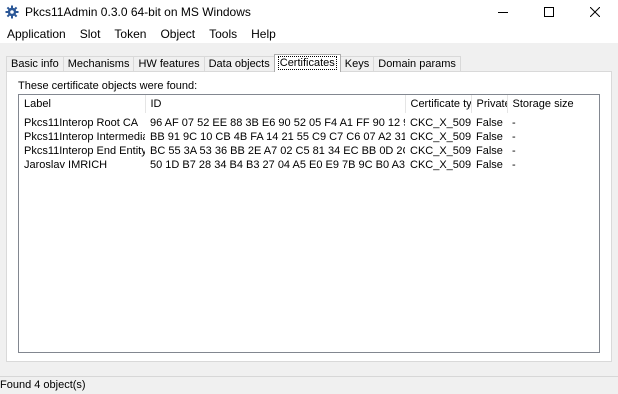 This screenshot has height=394, width=618. I want to click on maximize-icon, so click(549, 12).